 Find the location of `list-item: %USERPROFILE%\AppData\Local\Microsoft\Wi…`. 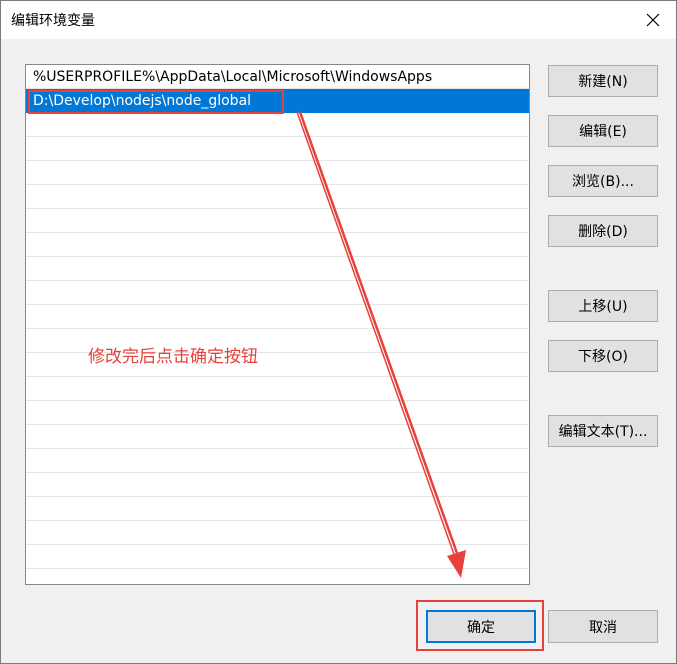

list-item: %USERPROFILE%\AppData\Local\Microsoft\Wi… is located at coordinates (277, 77).